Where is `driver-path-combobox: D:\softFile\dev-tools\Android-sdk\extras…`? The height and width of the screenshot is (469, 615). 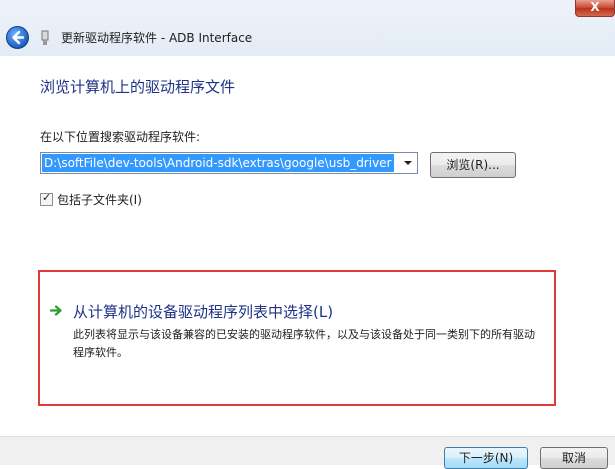
driver-path-combobox: D:\softFile\dev-tools\Android-sdk\extras… is located at coordinates (229, 163).